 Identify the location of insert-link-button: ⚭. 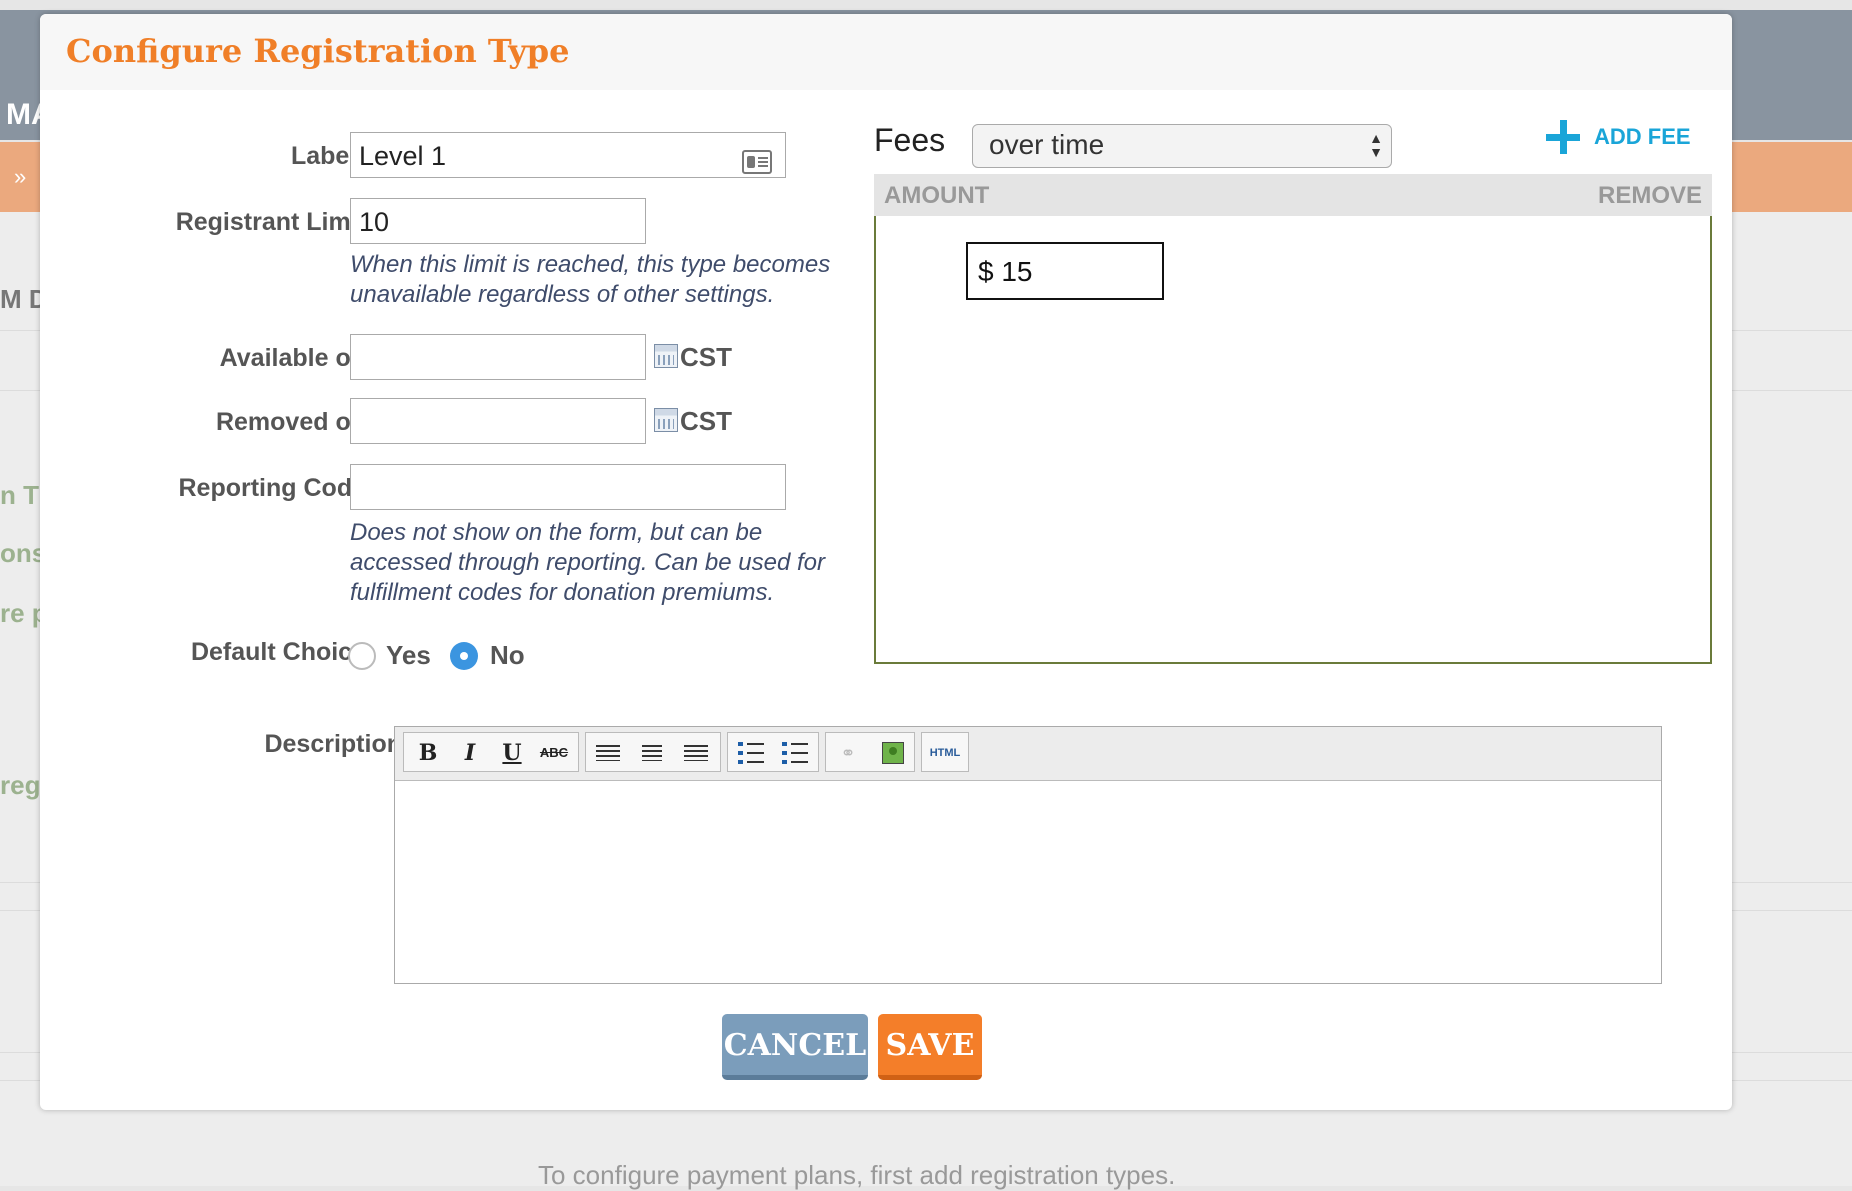
(848, 753).